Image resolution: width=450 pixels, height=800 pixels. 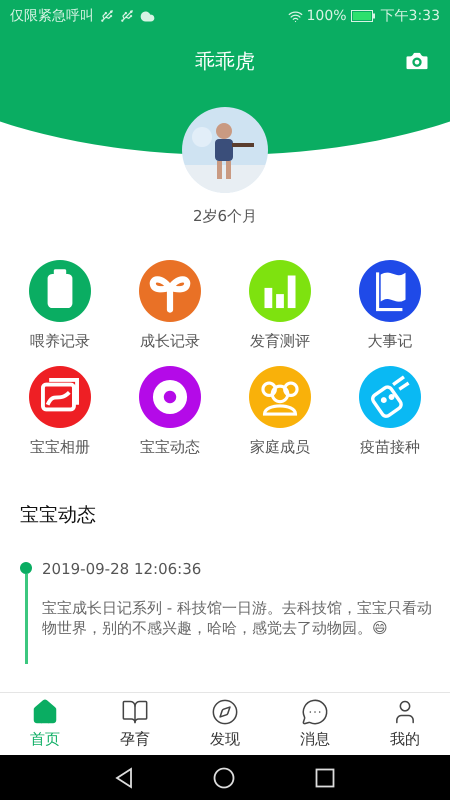 What do you see at coordinates (52, 16) in the screenshot?
I see `carrier-text: 仅限紧急呼叫` at bounding box center [52, 16].